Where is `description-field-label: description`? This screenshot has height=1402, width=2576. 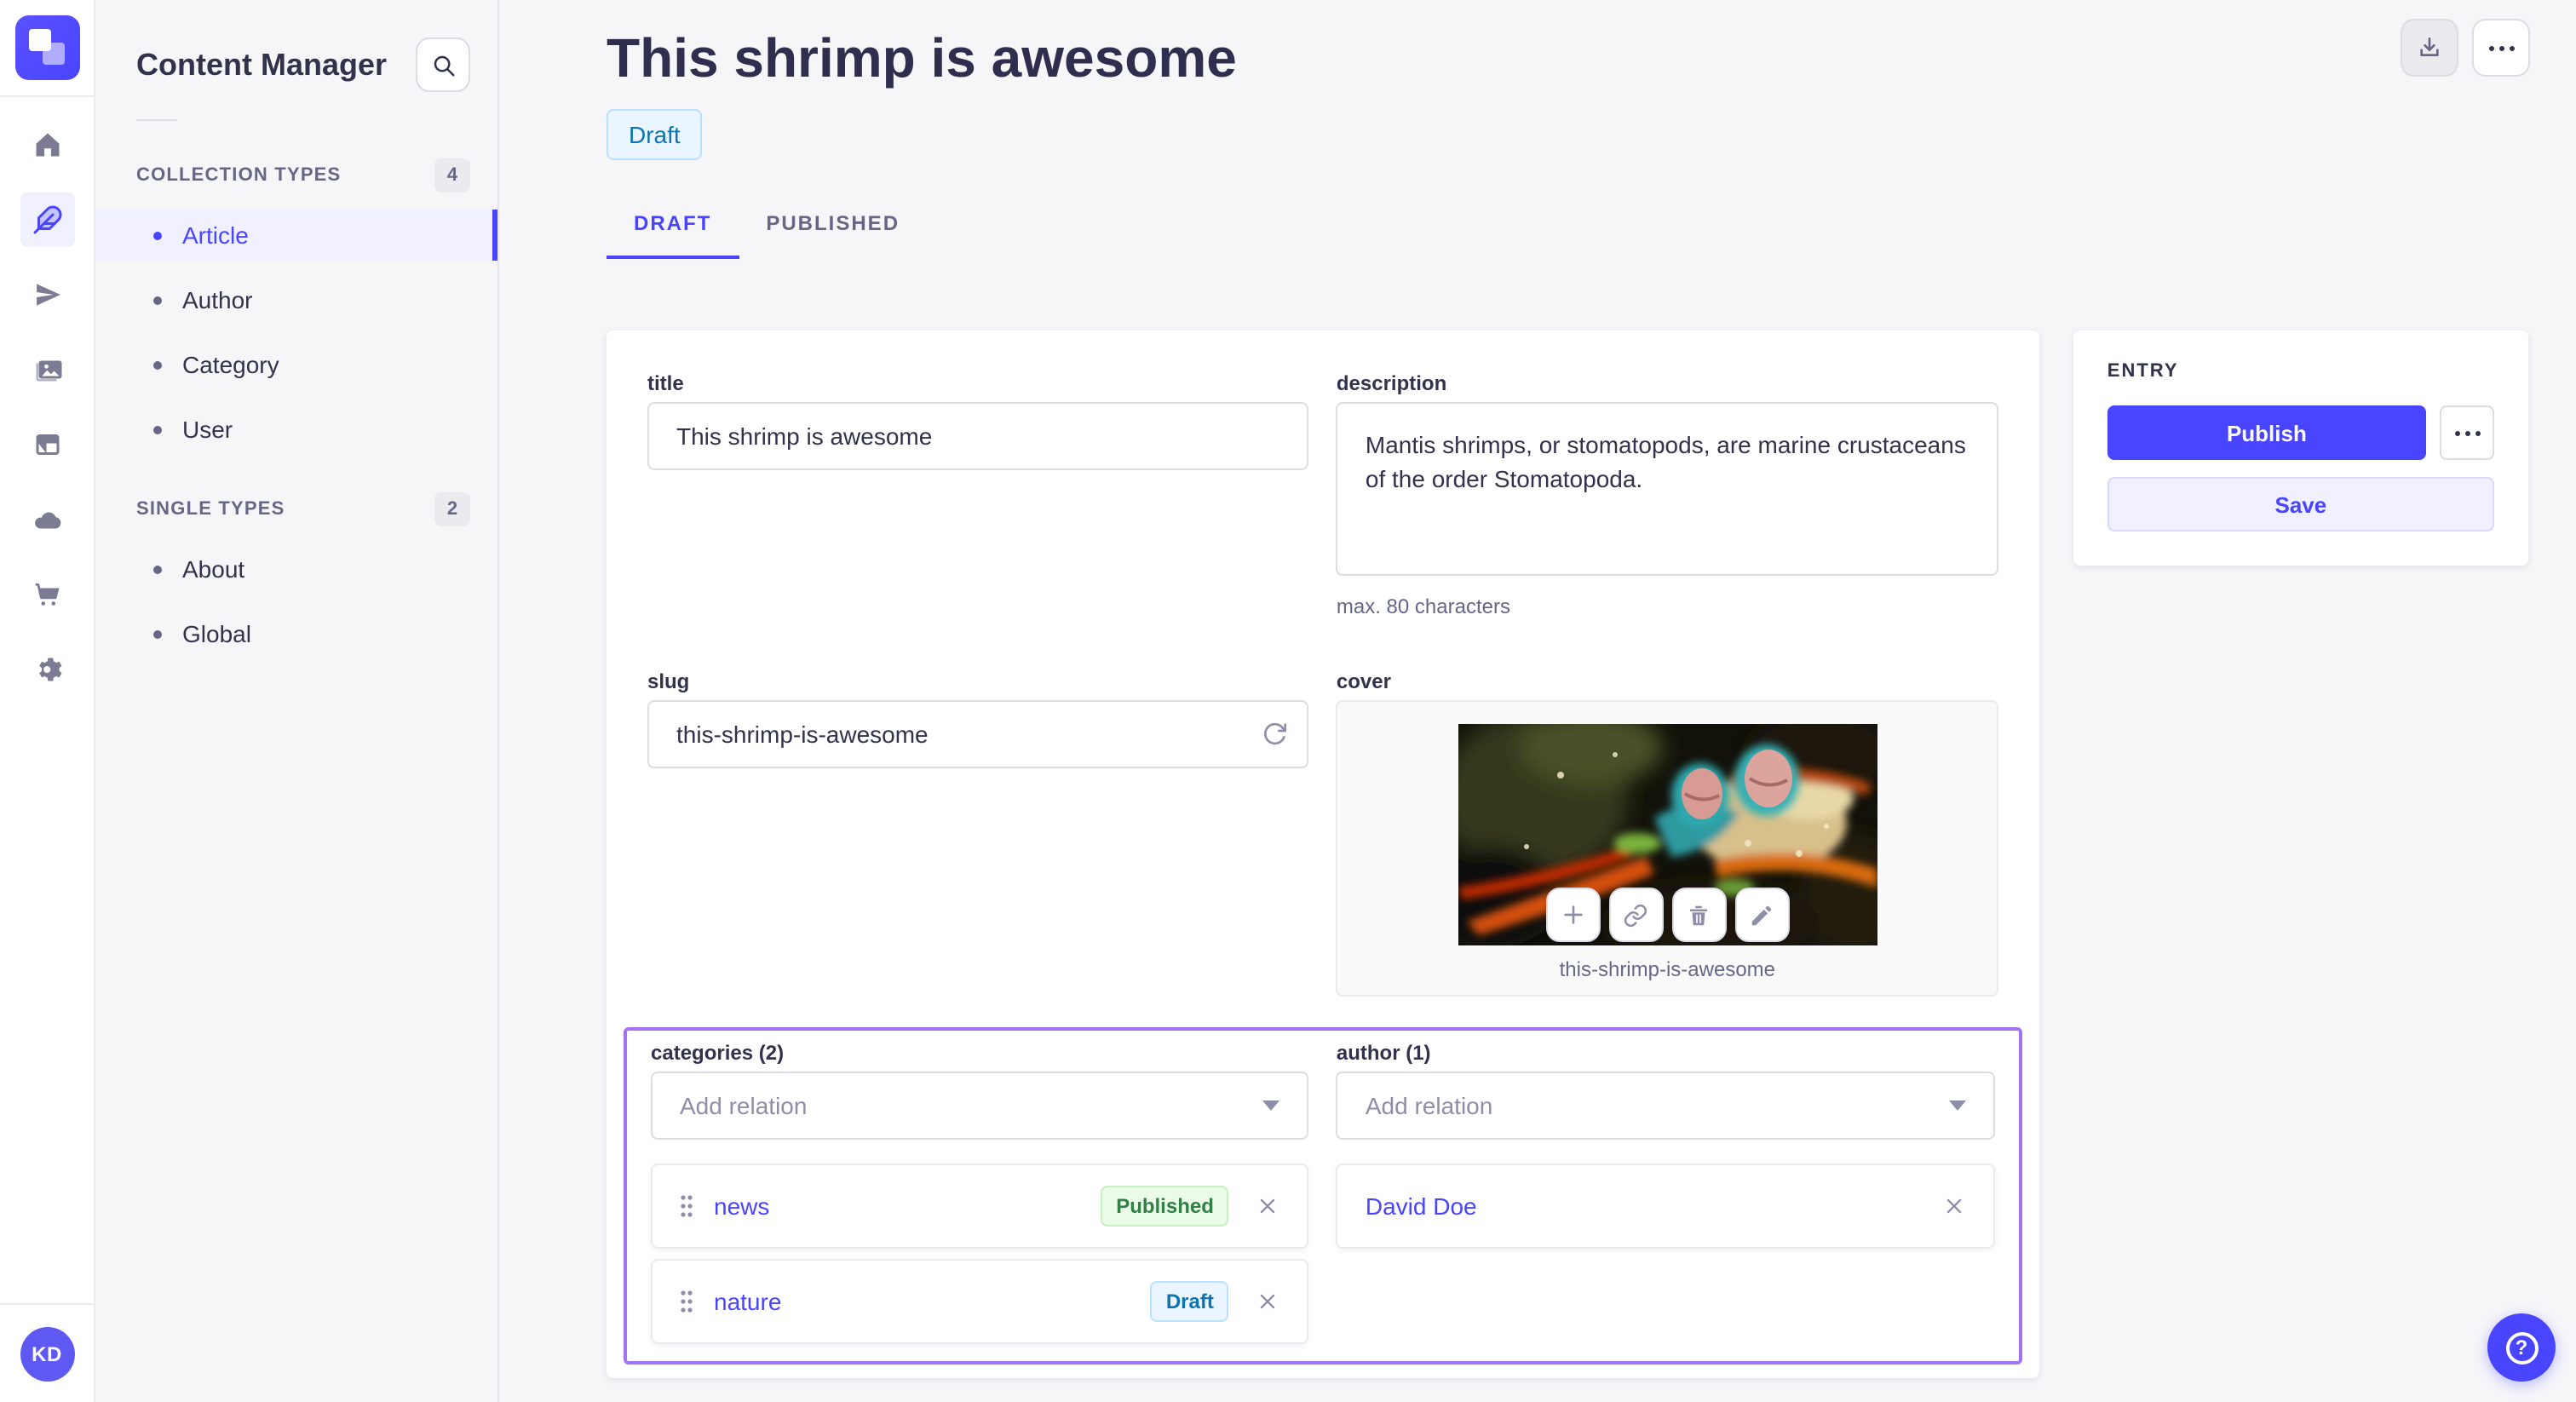 description-field-label: description is located at coordinates (1392, 383).